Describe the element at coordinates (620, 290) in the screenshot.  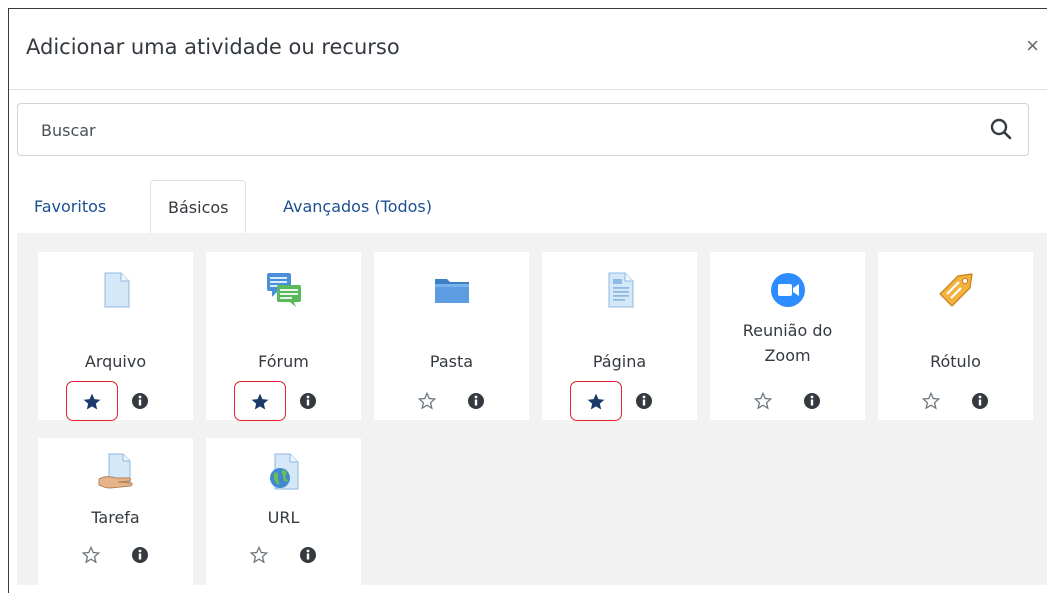
I see `page-icon` at that location.